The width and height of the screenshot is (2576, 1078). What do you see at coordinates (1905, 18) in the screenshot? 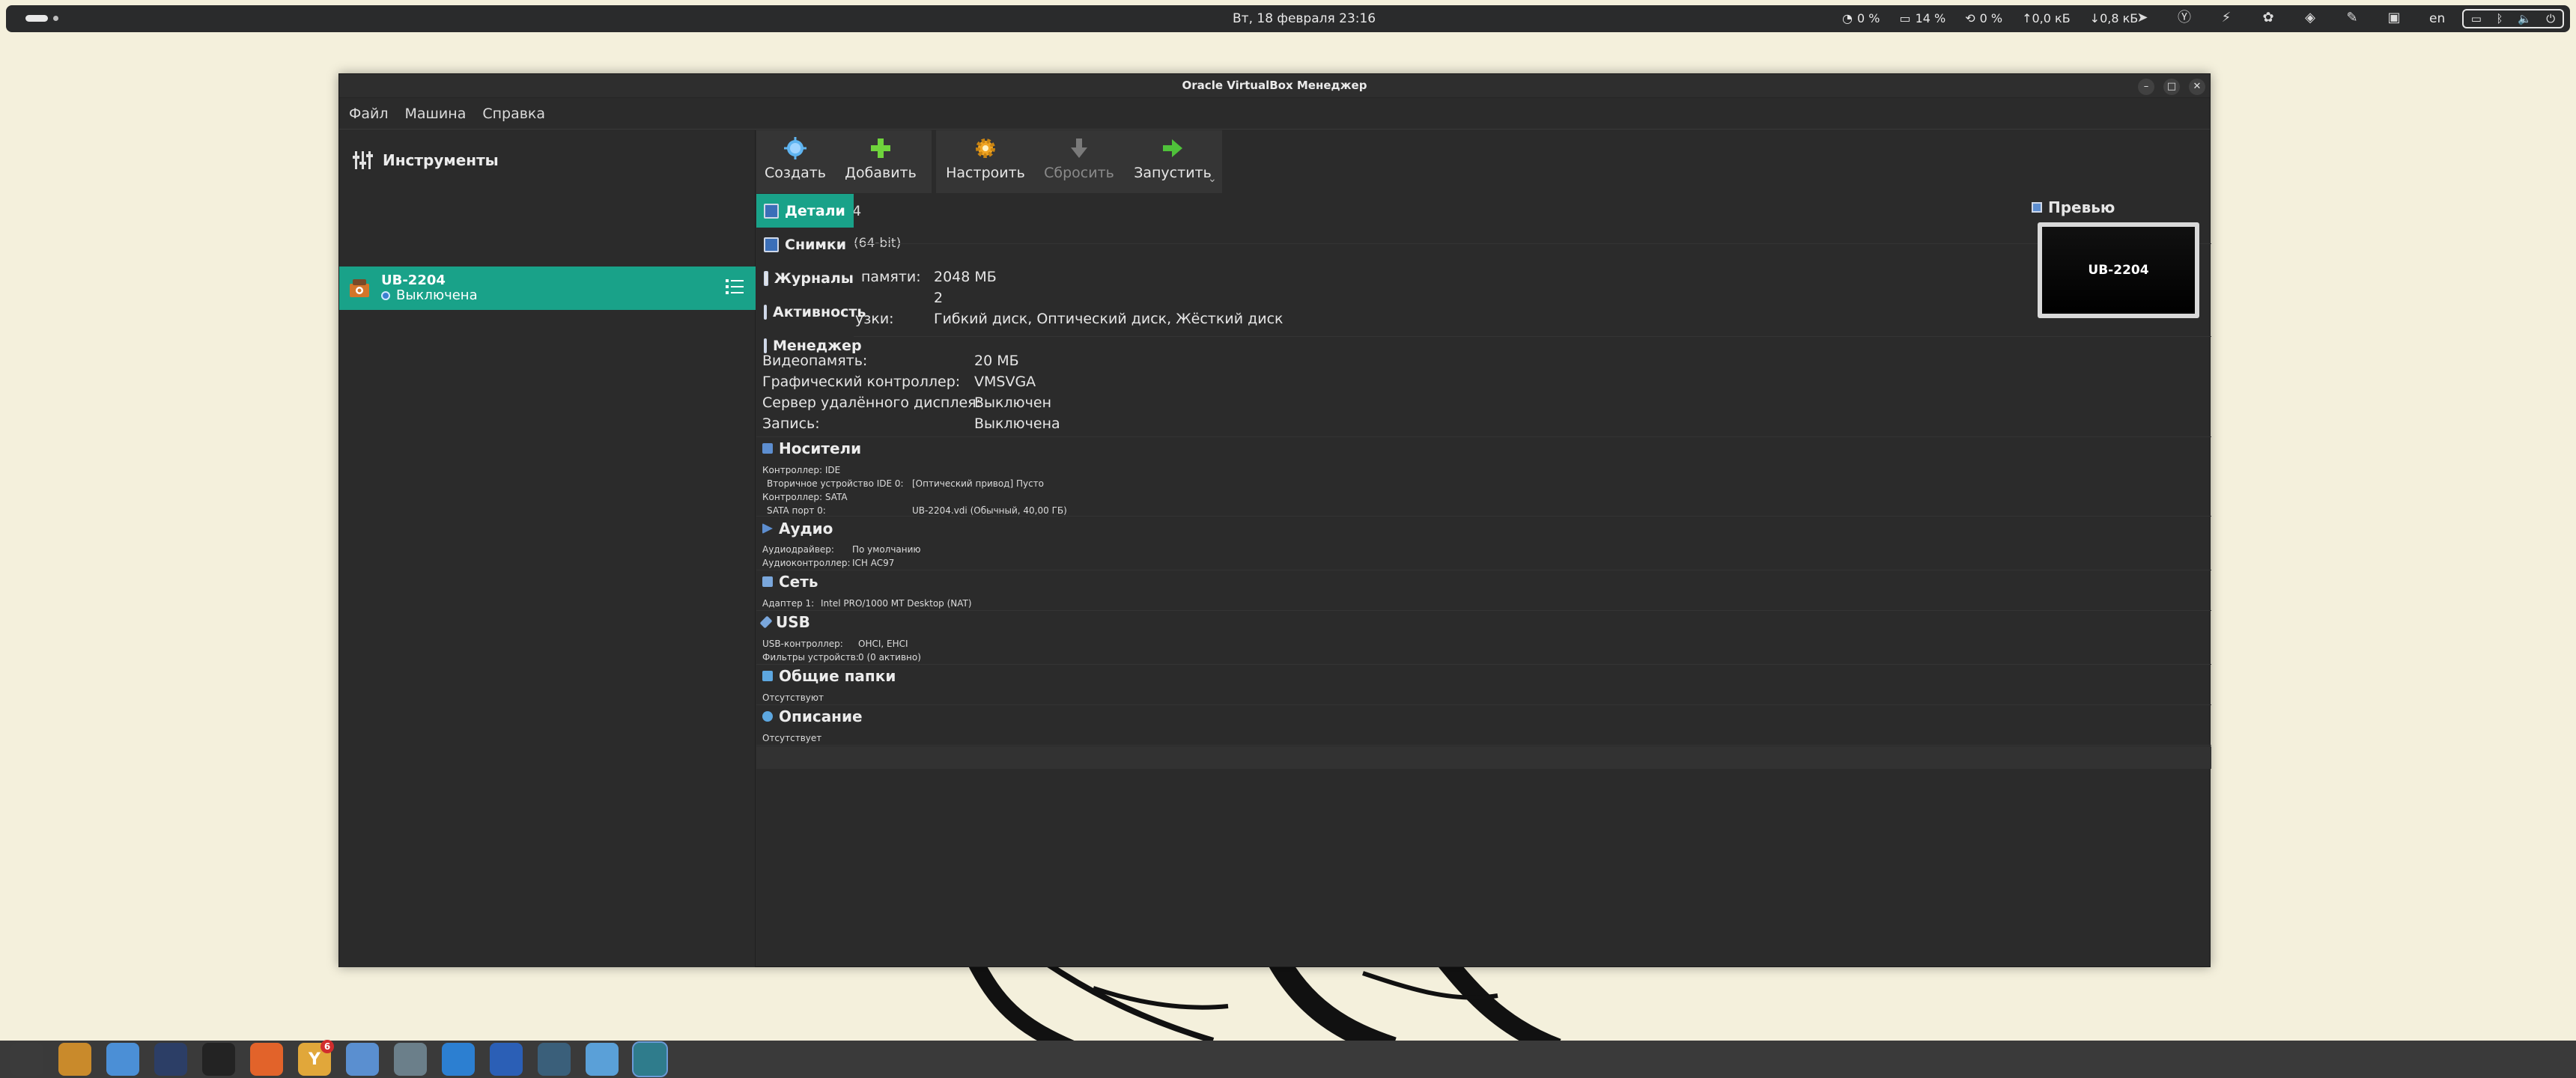
I see `memory-icon: ▭` at bounding box center [1905, 18].